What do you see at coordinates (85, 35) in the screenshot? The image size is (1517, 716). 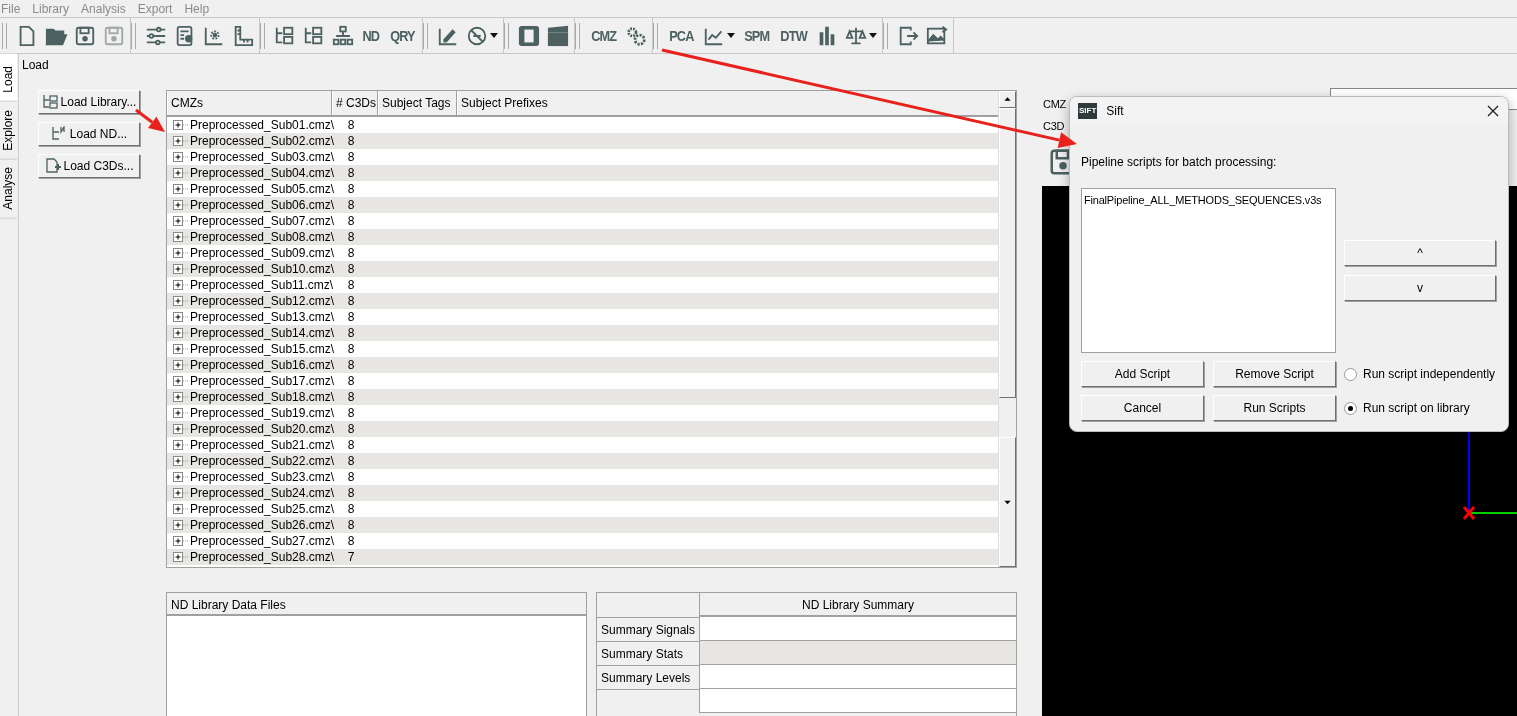 I see `save-icon` at bounding box center [85, 35].